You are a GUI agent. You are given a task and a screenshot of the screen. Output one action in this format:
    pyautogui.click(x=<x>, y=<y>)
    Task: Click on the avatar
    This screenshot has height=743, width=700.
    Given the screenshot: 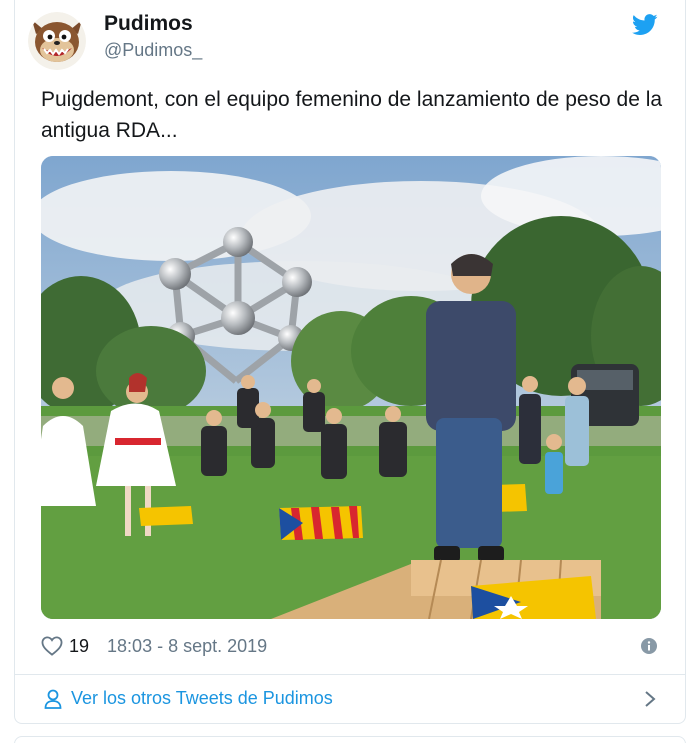 What is the action you would take?
    pyautogui.click(x=57, y=41)
    